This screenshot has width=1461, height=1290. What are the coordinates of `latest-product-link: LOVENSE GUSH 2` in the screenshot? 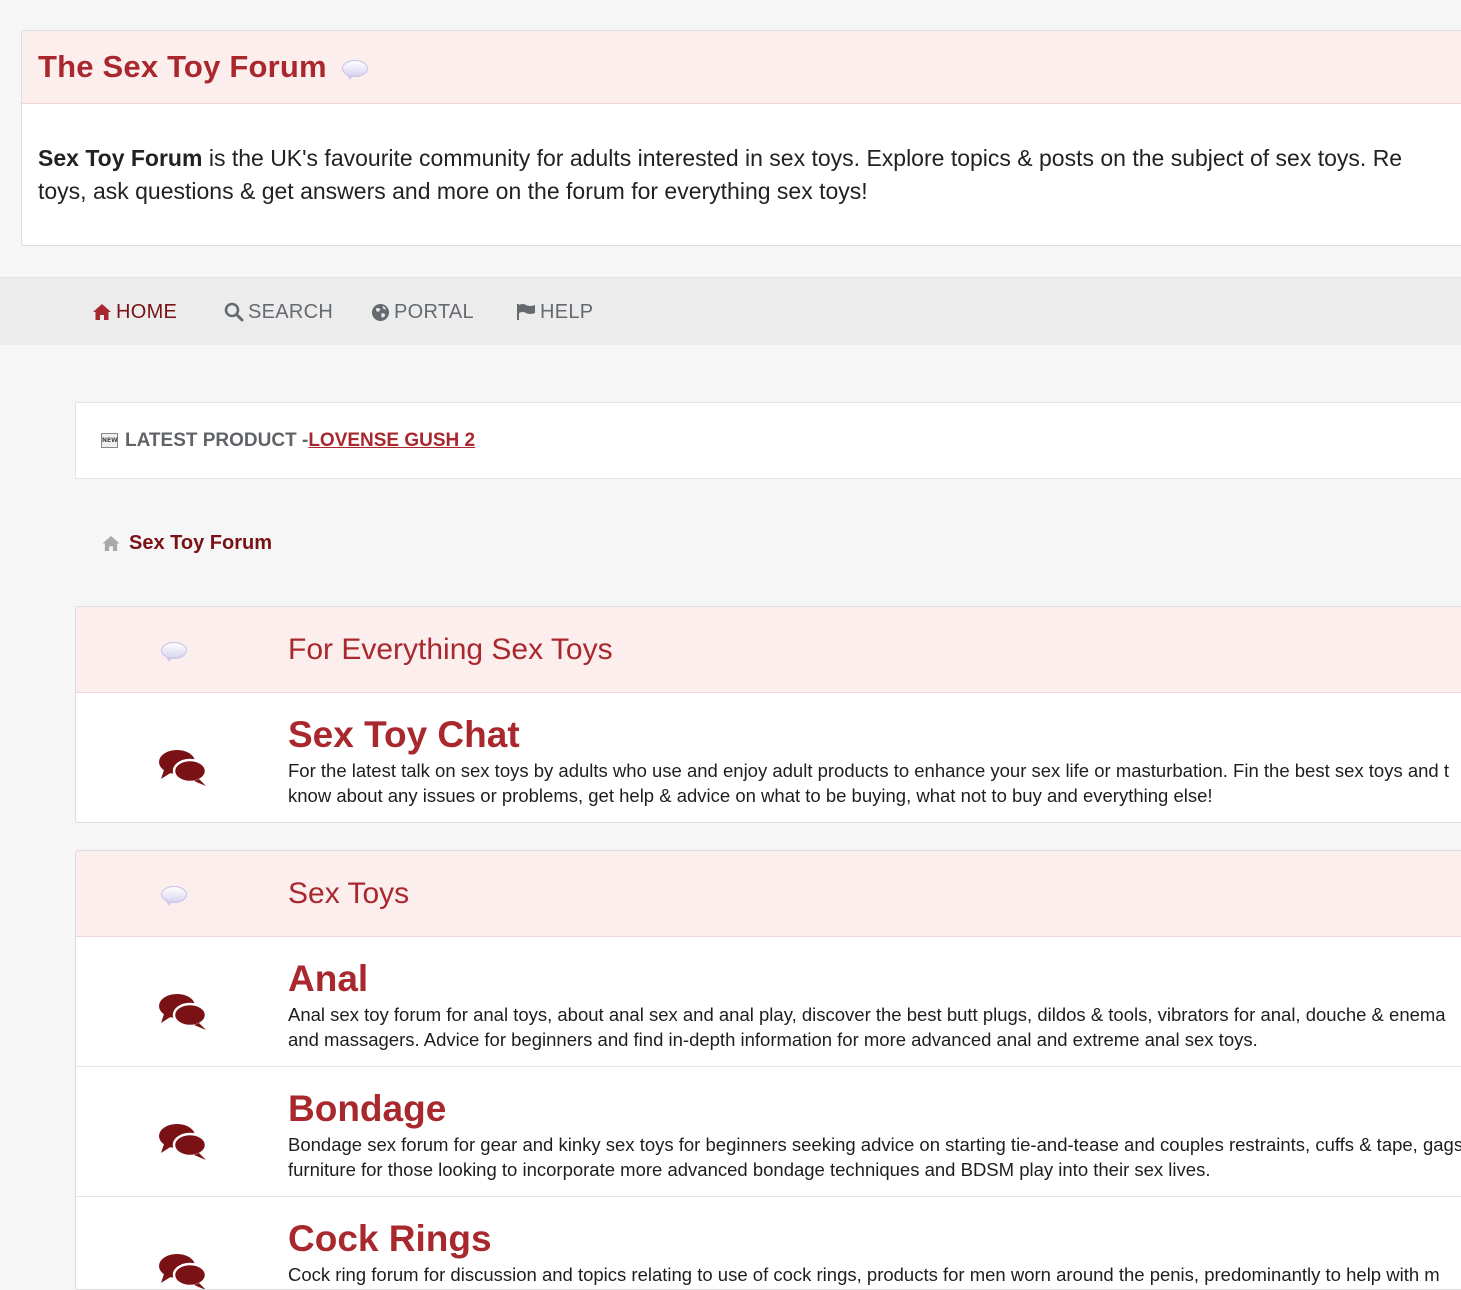 It's located at (391, 441).